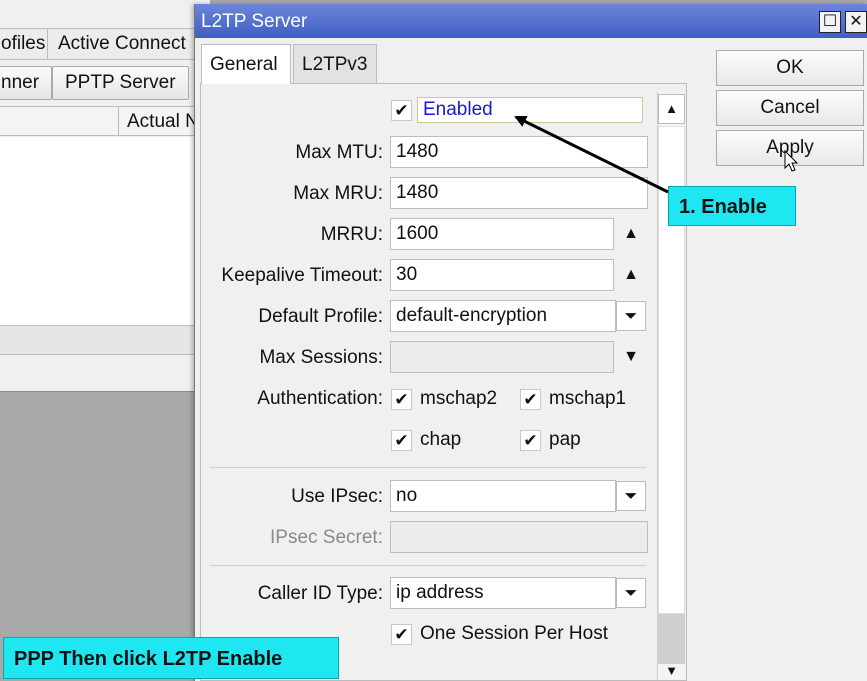 This screenshot has height=681, width=867. What do you see at coordinates (671, 672) in the screenshot?
I see `scroll-down-icon: ▼` at bounding box center [671, 672].